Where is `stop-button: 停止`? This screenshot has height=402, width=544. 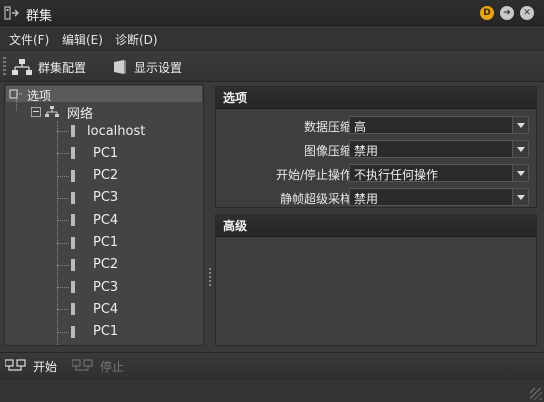
stop-button: 停止 is located at coordinates (98, 366).